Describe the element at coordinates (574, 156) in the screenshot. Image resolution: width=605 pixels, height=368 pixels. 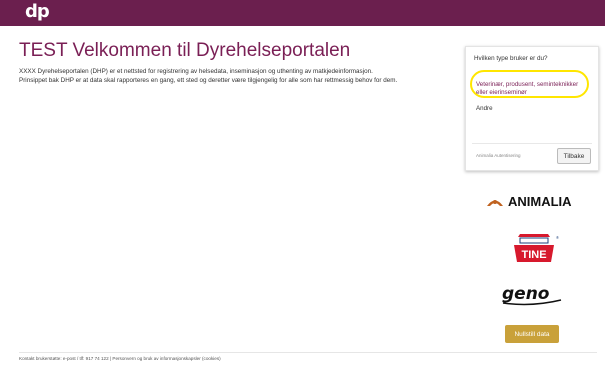
I see `back-button: Tilbake` at that location.